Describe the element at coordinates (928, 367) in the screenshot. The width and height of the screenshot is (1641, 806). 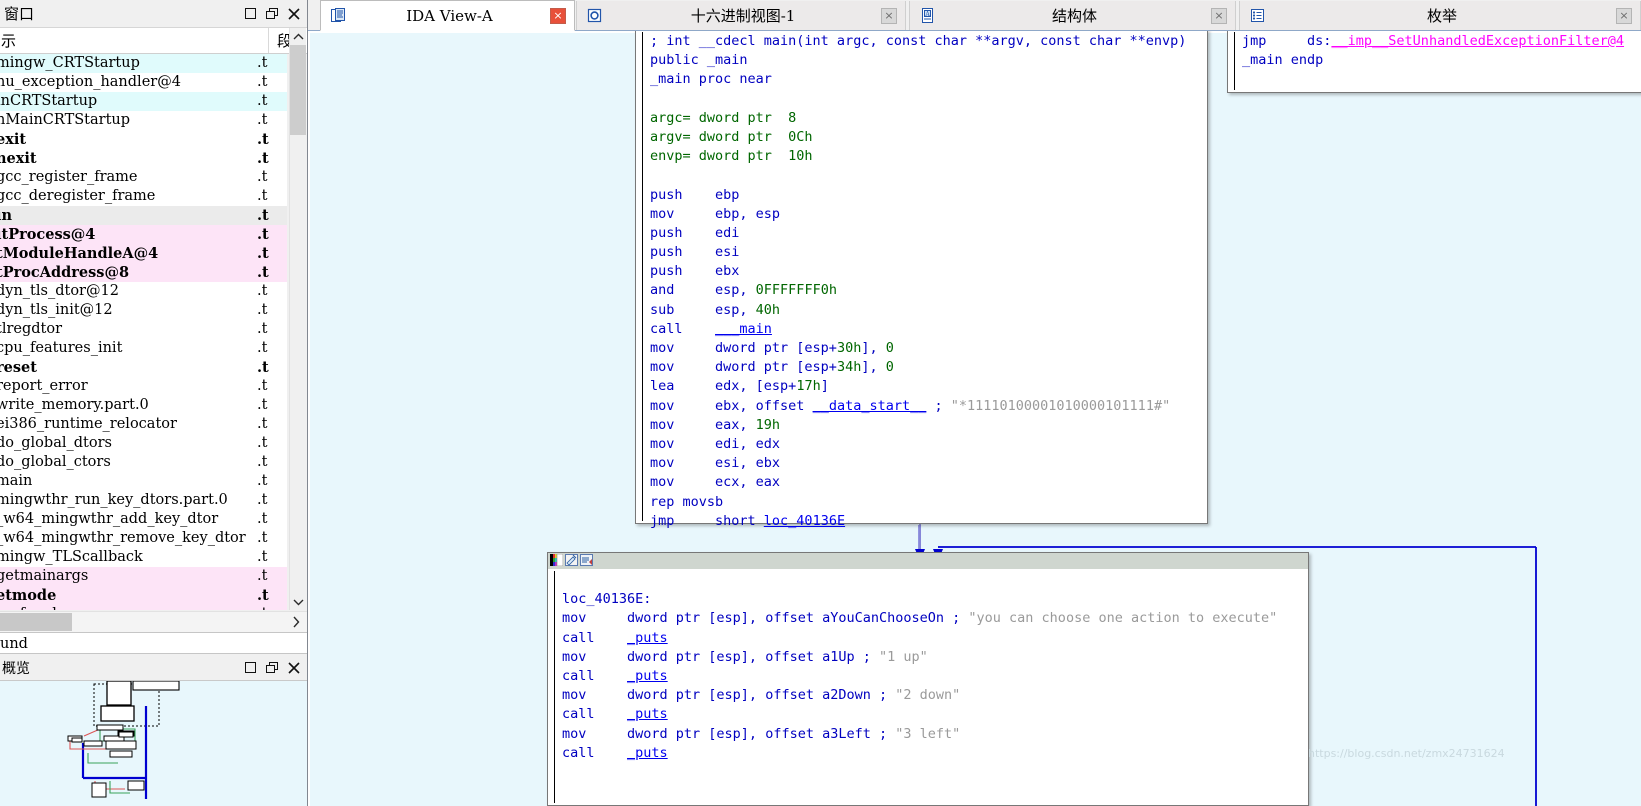
I see `code-line: mov dword ptr [esp+34h], 0` at that location.